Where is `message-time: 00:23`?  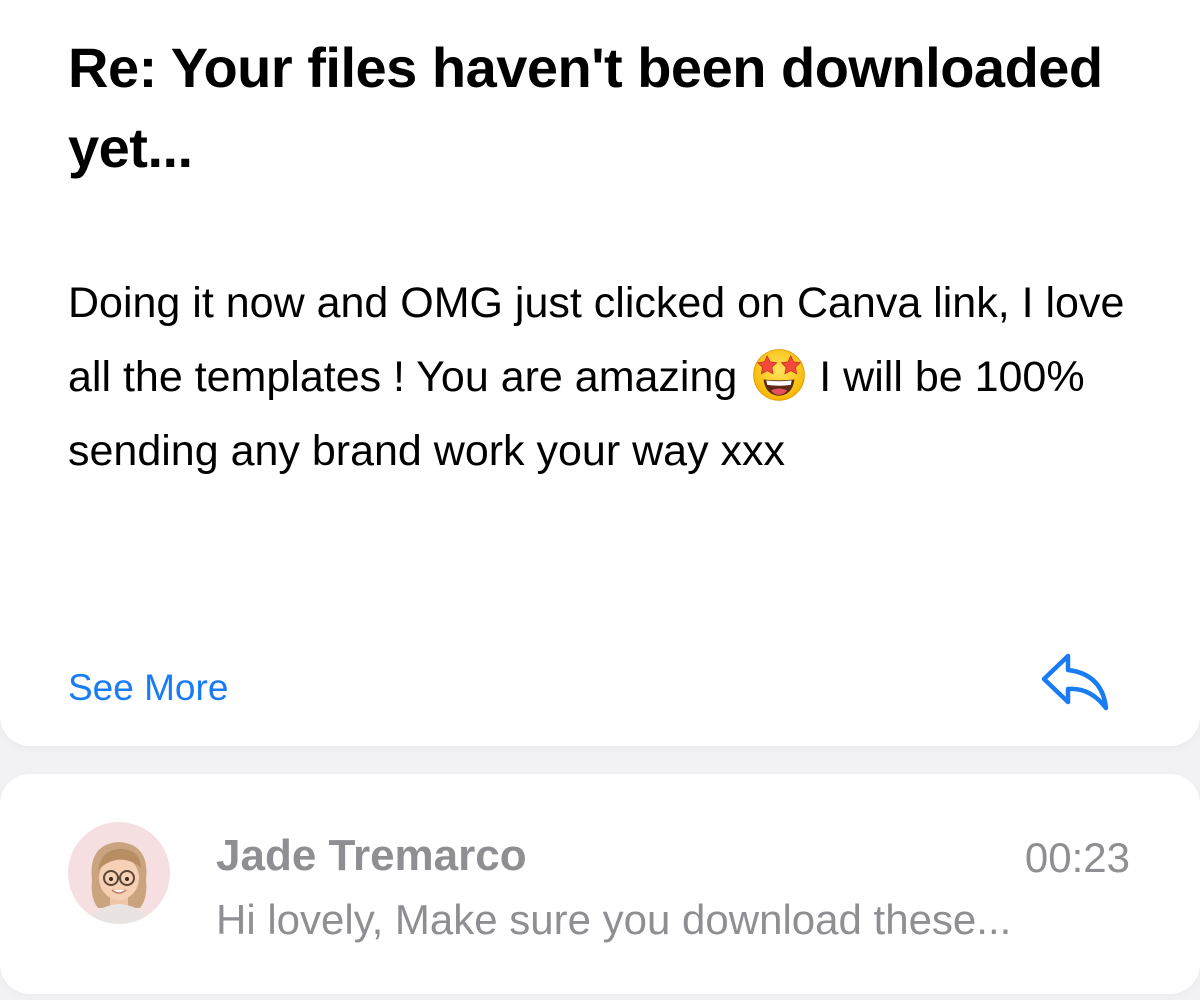 message-time: 00:23 is located at coordinates (1077, 857).